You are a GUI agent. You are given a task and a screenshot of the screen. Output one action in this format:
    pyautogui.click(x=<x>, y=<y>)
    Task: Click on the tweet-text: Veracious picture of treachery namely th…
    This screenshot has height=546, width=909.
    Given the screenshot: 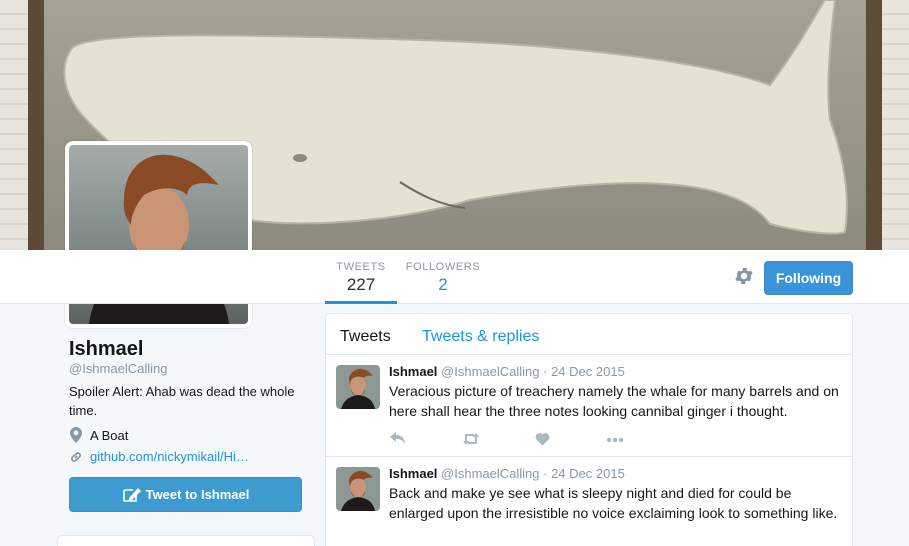 What is the action you would take?
    pyautogui.click(x=614, y=401)
    